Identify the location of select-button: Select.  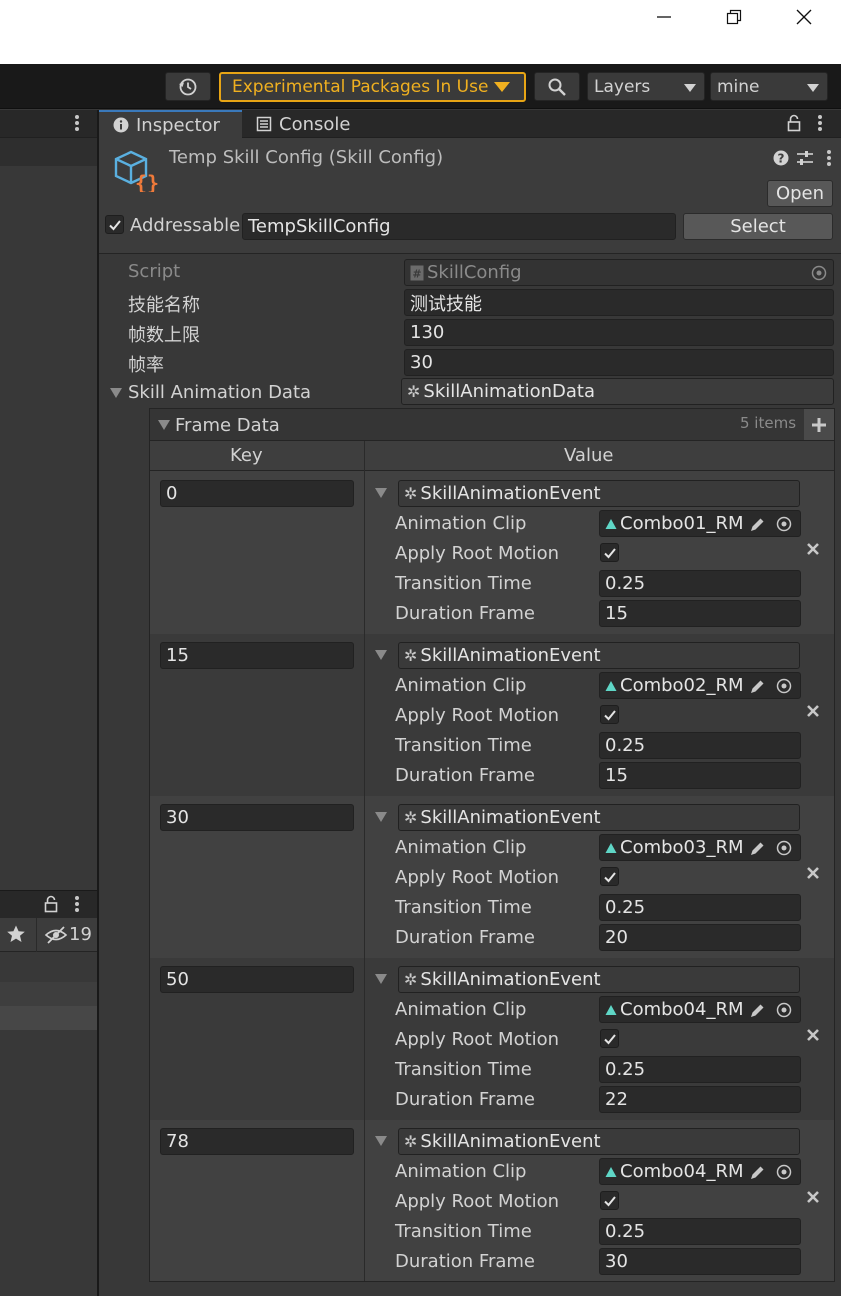
(758, 226).